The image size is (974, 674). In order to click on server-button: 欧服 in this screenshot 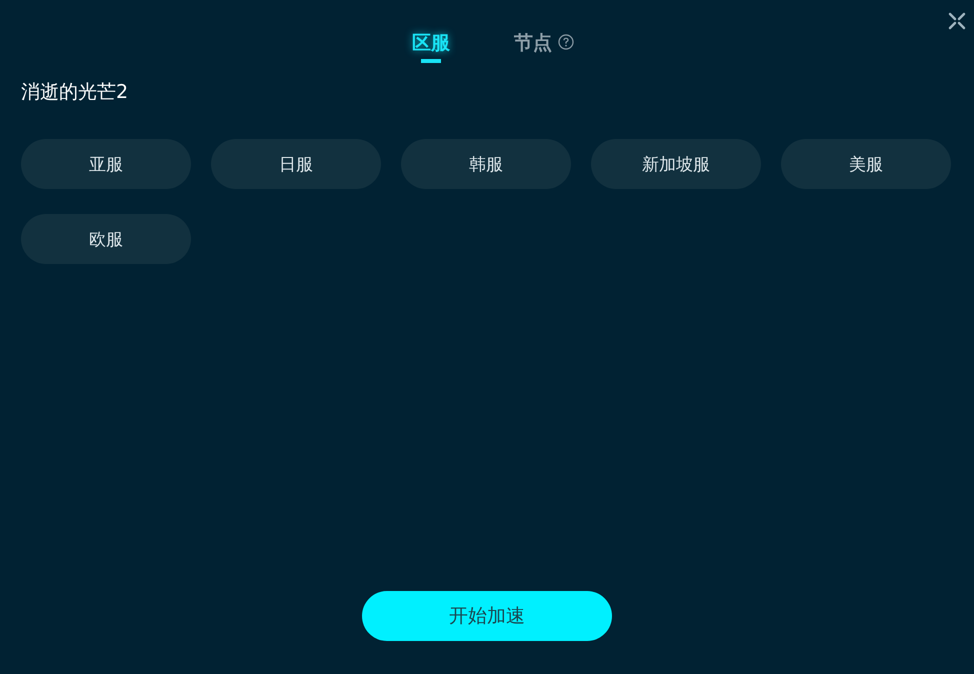, I will do `click(106, 239)`.